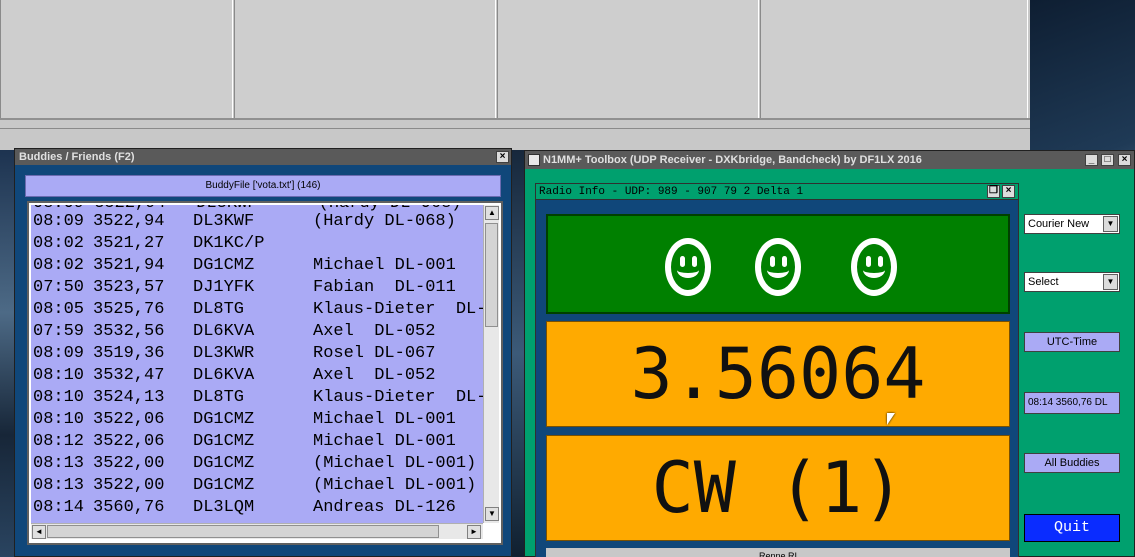 The width and height of the screenshot is (1135, 557). Describe the element at coordinates (59, 287) in the screenshot. I see `list-item-time: 07:50` at that location.